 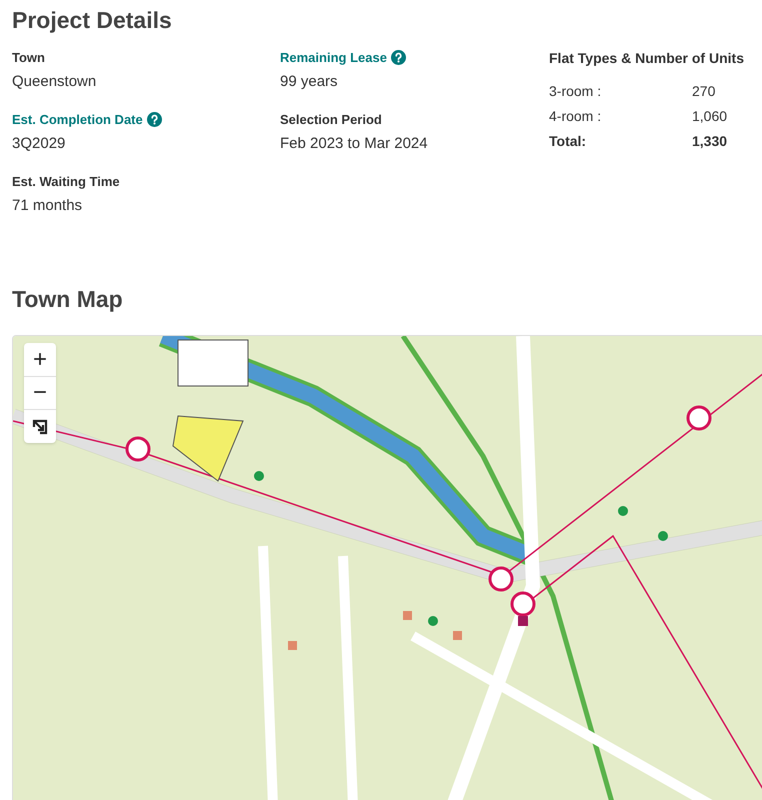 What do you see at coordinates (47, 206) in the screenshot?
I see `field-value: 71 months` at bounding box center [47, 206].